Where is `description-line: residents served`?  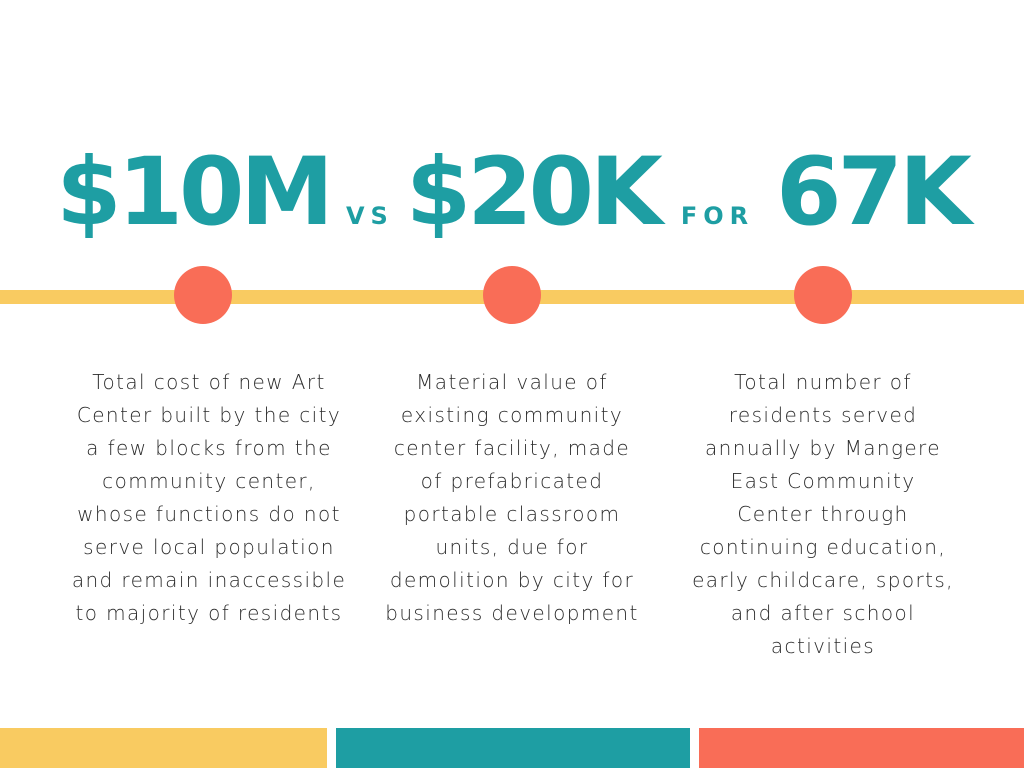 description-line: residents served is located at coordinates (823, 415).